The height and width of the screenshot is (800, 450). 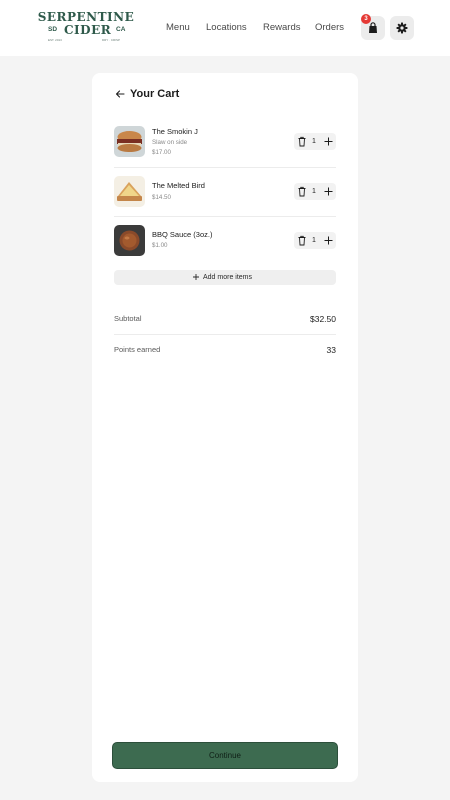 I want to click on cart-count-badge: 3, so click(x=366, y=19).